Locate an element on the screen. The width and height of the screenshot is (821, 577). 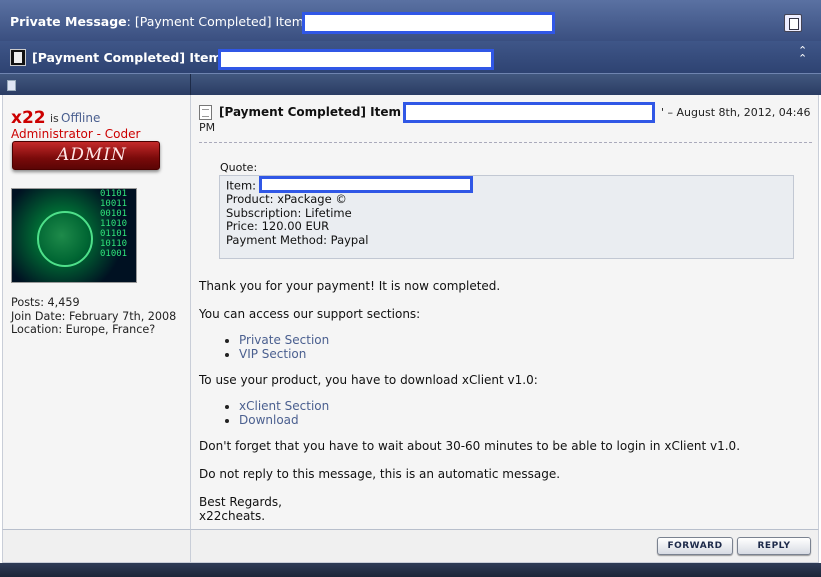
admin-badge-label: ADMIN is located at coordinates (92, 155).